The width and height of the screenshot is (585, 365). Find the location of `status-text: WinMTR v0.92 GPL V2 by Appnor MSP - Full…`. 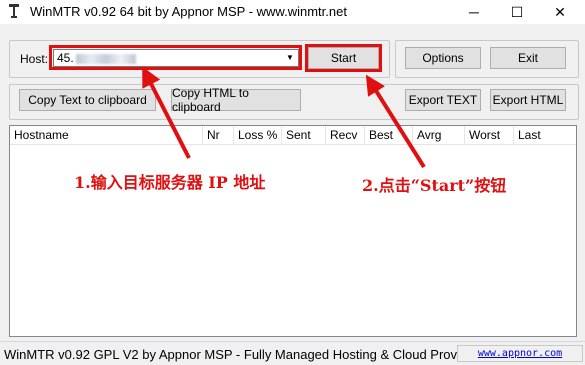

status-text: WinMTR v0.92 GPL V2 by Appnor MSP - Full… is located at coordinates (231, 354).